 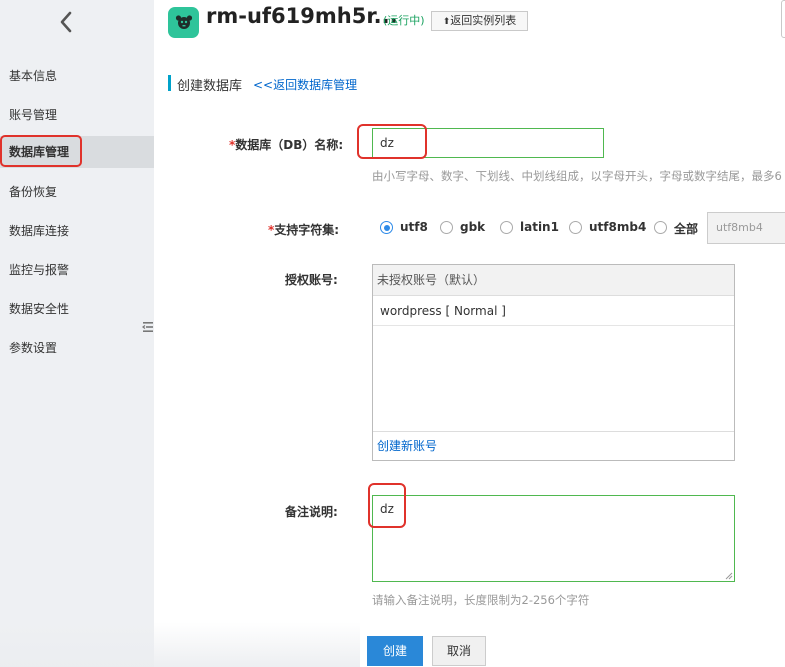 I want to click on remark-hint: 请输入备注说明，长度限制为2-256个字符, so click(x=481, y=600).